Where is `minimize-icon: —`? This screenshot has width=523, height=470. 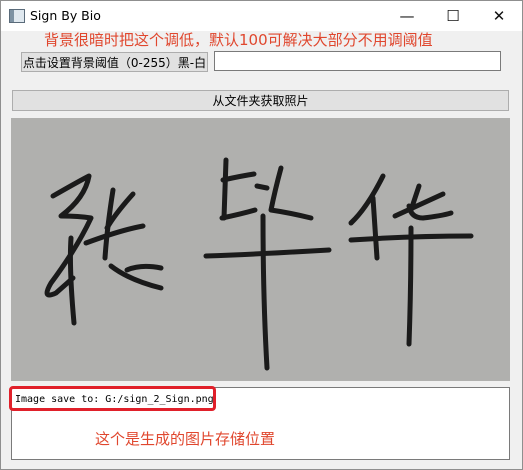 minimize-icon: — is located at coordinates (407, 16).